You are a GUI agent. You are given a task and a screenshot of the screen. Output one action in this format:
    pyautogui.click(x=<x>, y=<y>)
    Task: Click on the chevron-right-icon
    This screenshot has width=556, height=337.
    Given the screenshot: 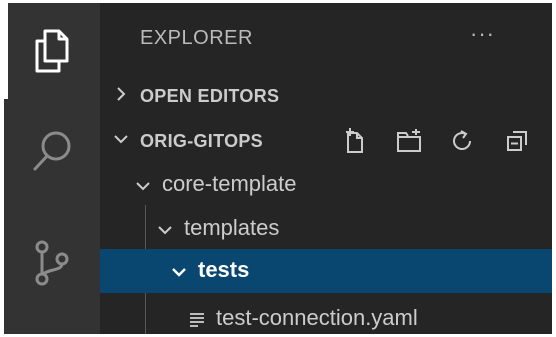 What is the action you would take?
    pyautogui.click(x=121, y=96)
    